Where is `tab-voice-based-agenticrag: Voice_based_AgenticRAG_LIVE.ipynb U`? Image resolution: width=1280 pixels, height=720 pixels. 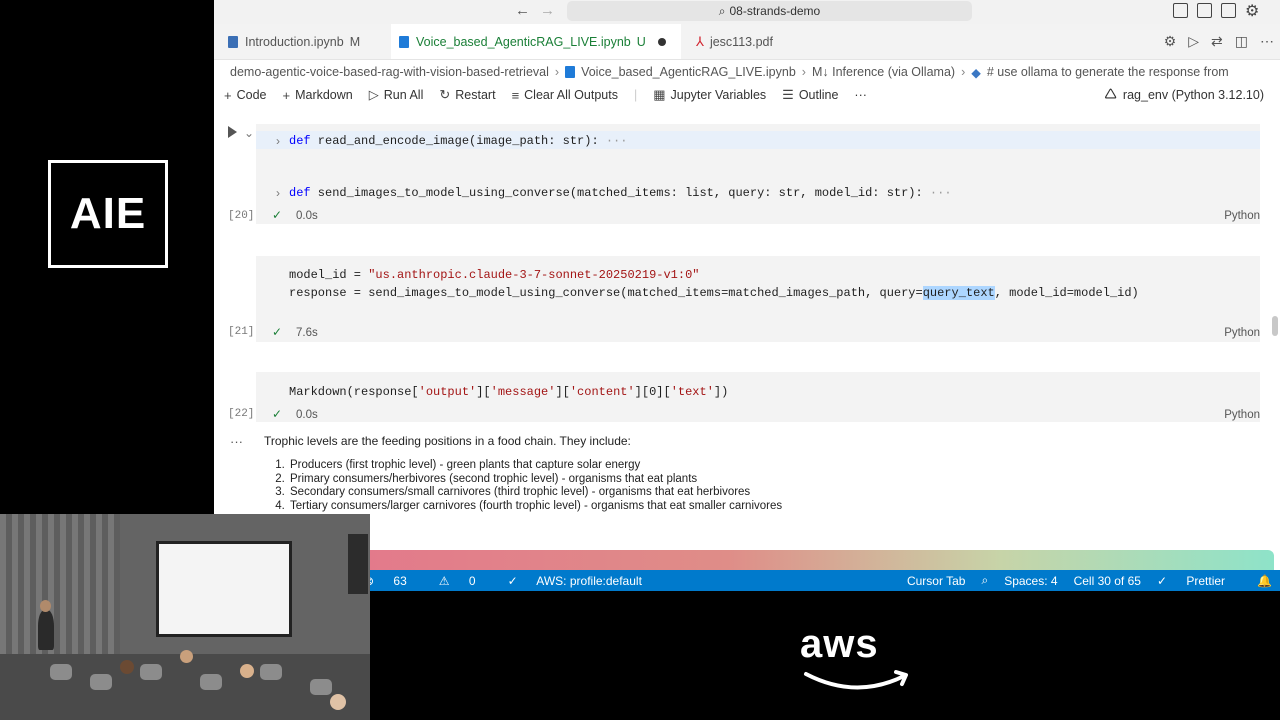 tab-voice-based-agenticrag: Voice_based_AgenticRAG_LIVE.ipynb U is located at coordinates (536, 41).